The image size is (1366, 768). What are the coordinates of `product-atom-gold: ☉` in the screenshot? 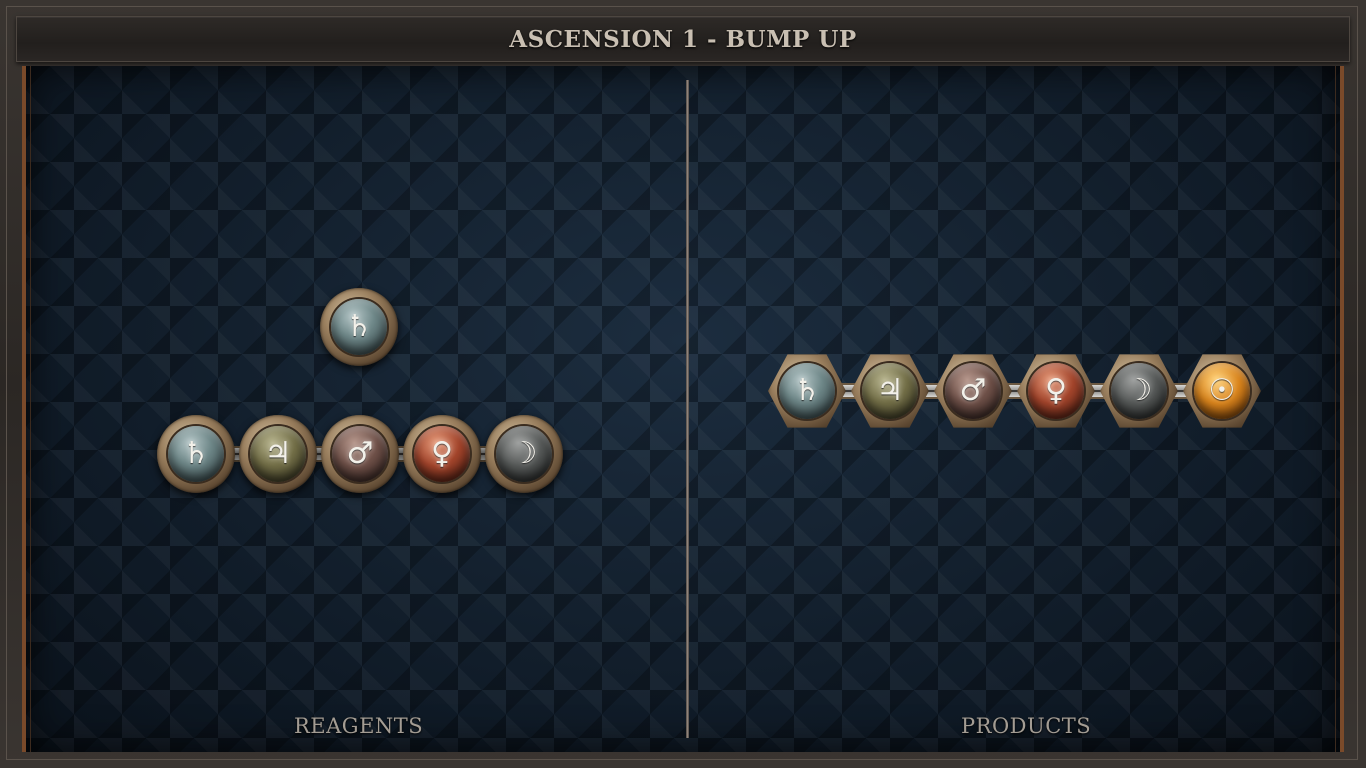 It's located at (1222, 391).